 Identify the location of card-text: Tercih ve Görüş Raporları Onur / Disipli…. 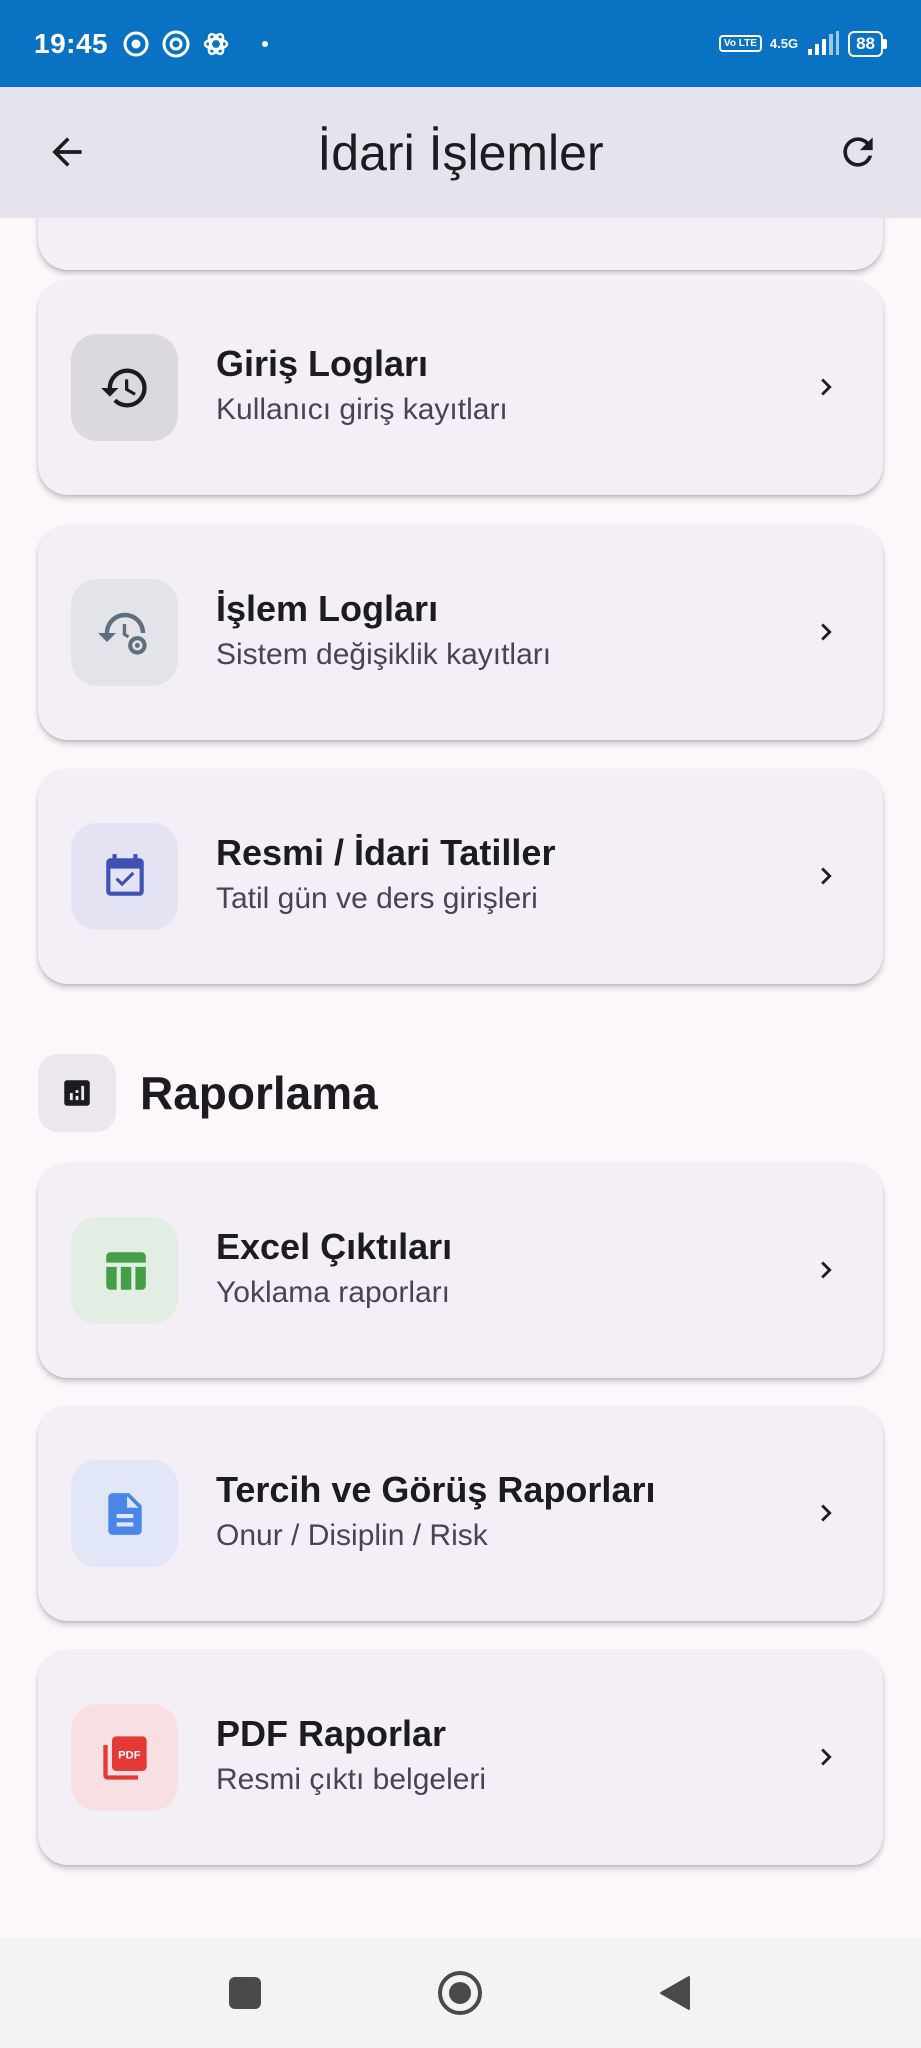
(435, 1512).